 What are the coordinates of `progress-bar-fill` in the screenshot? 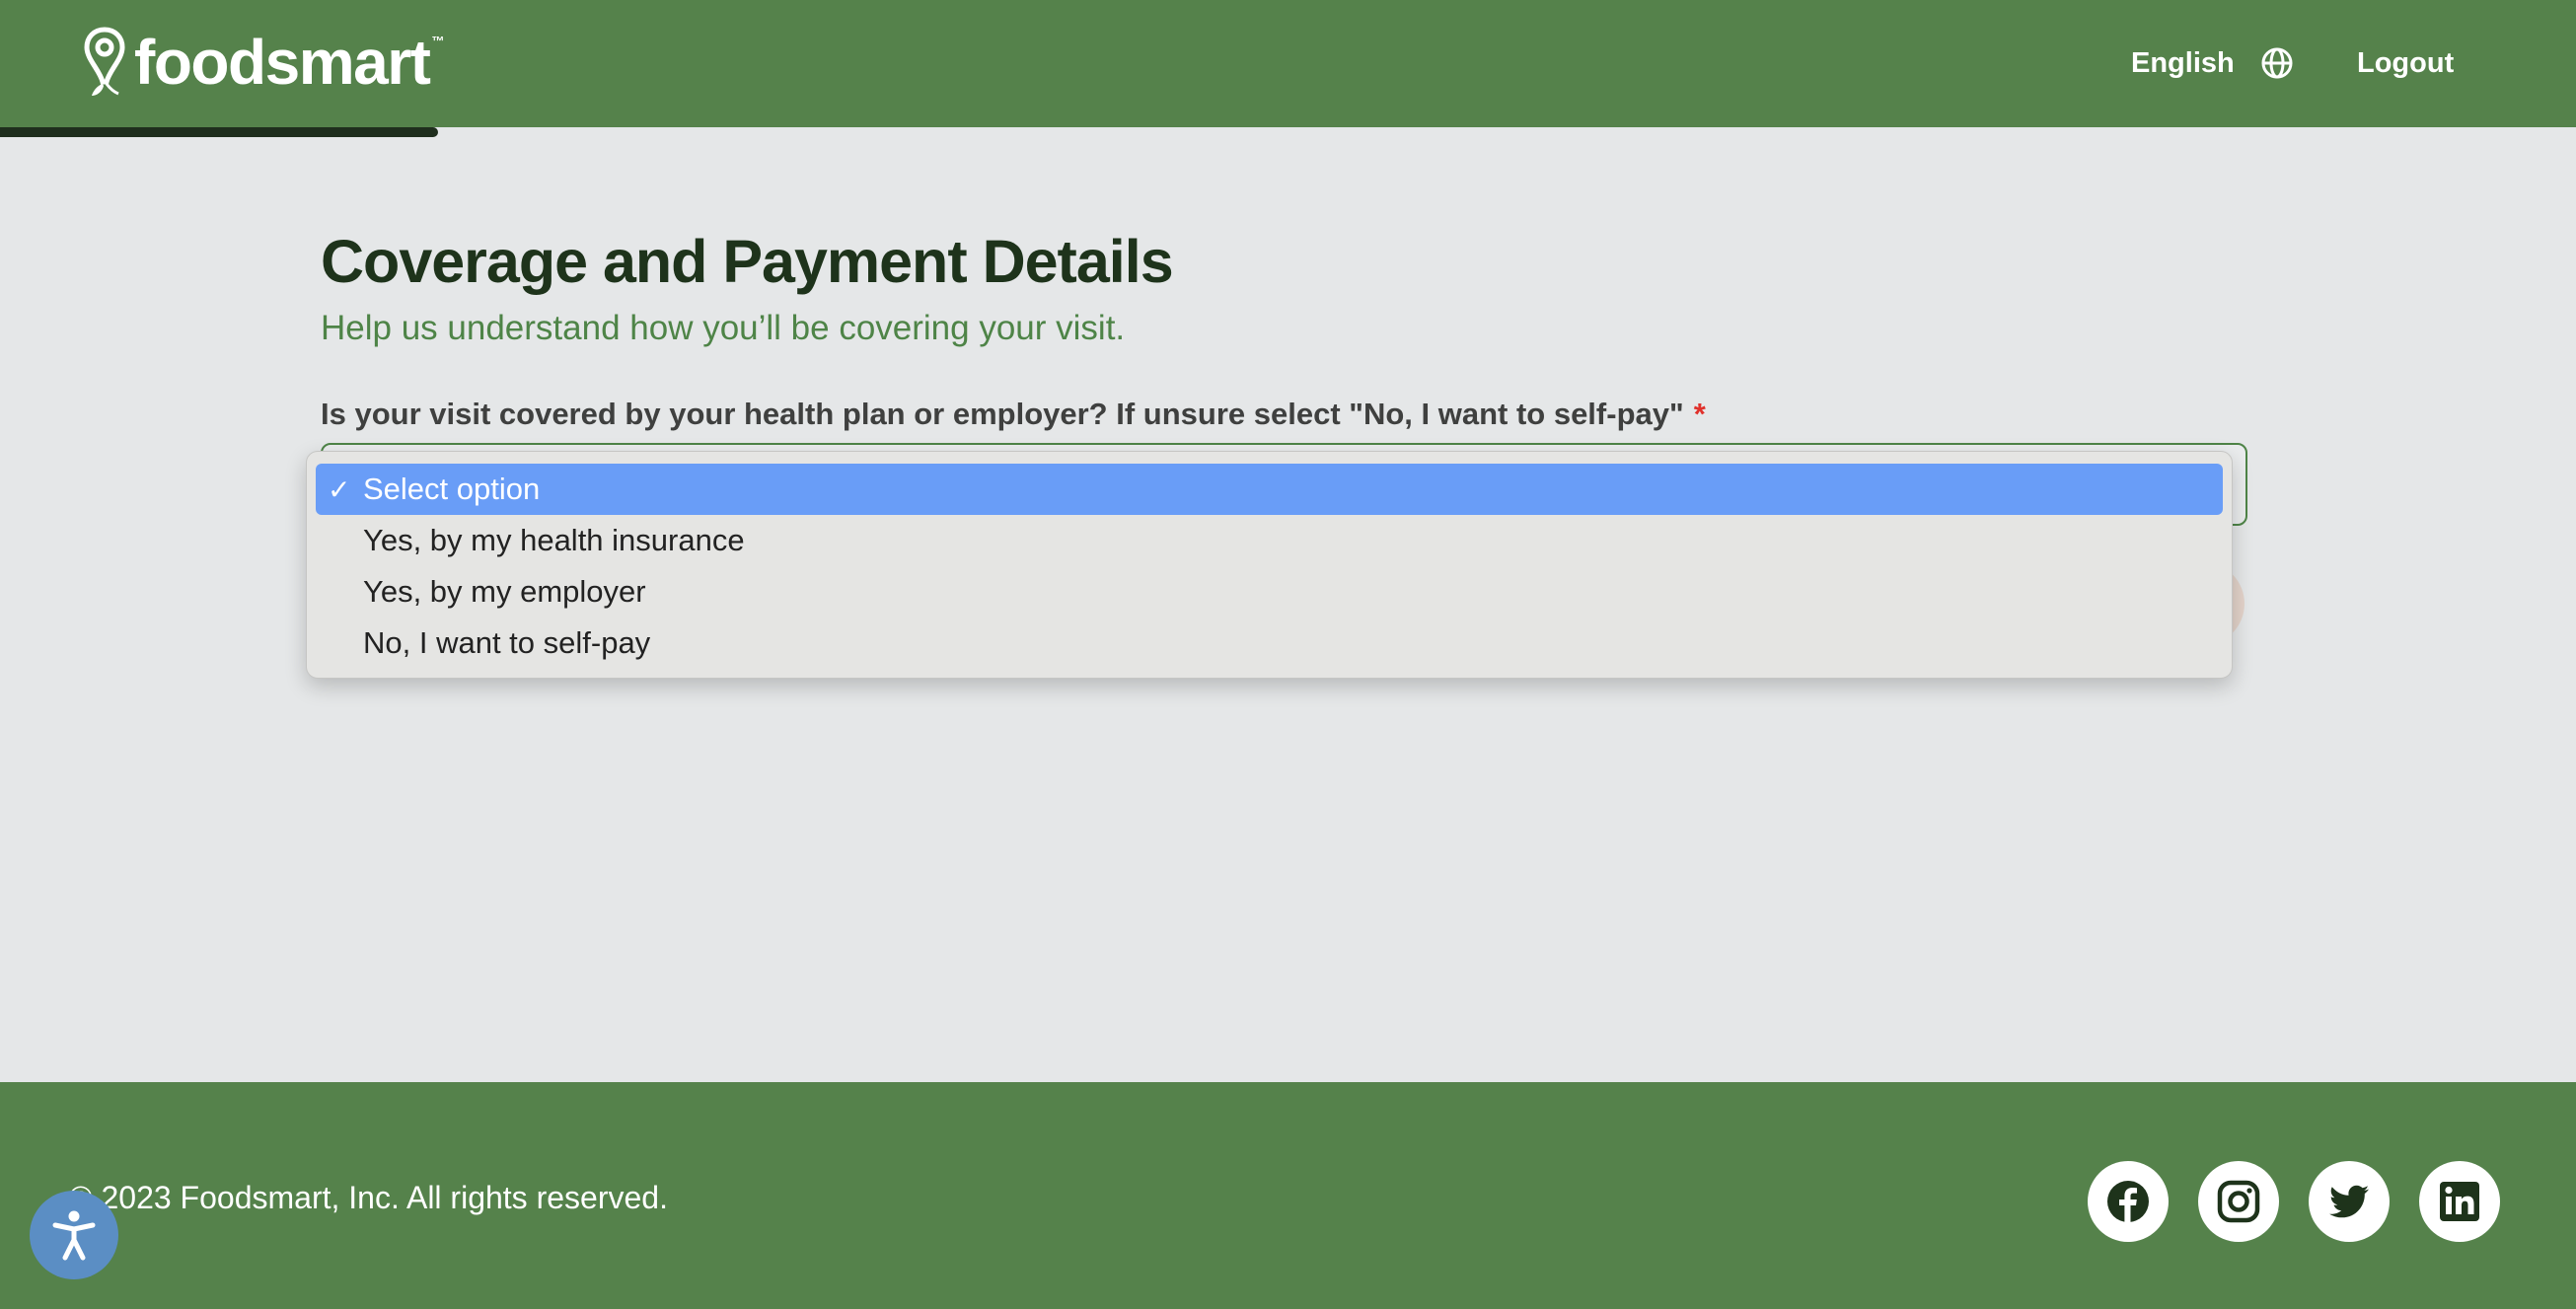 It's located at (219, 132).